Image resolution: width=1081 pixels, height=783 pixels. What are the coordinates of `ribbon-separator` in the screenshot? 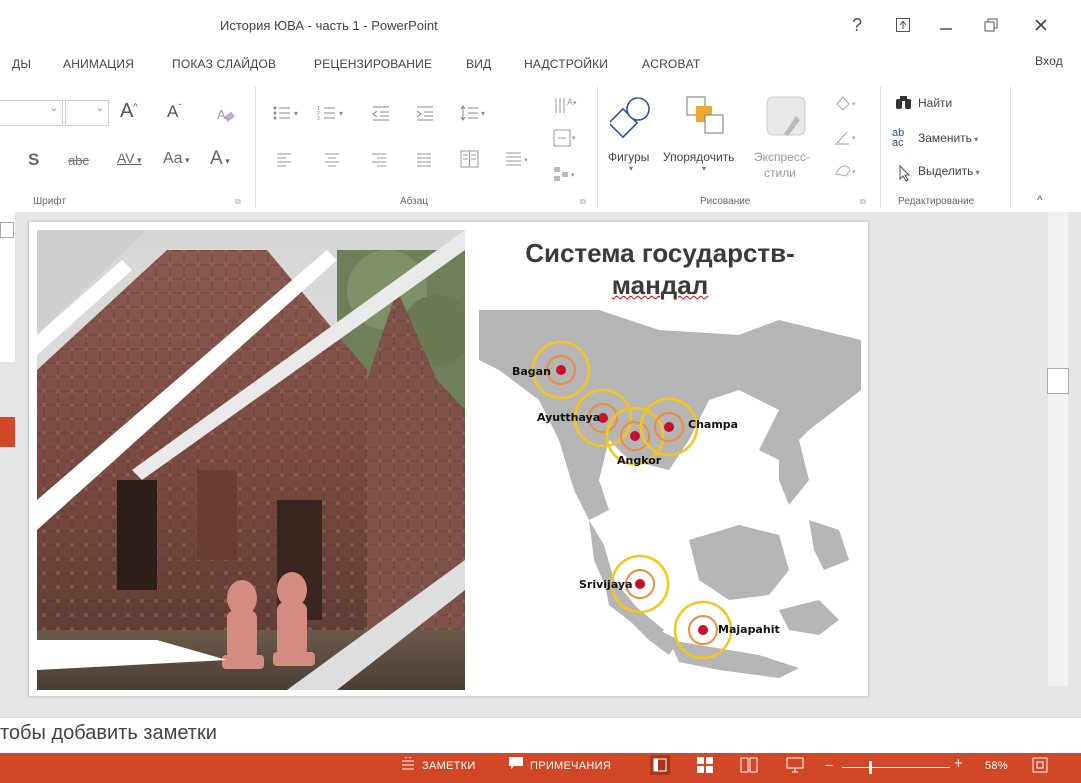 It's located at (880, 147).